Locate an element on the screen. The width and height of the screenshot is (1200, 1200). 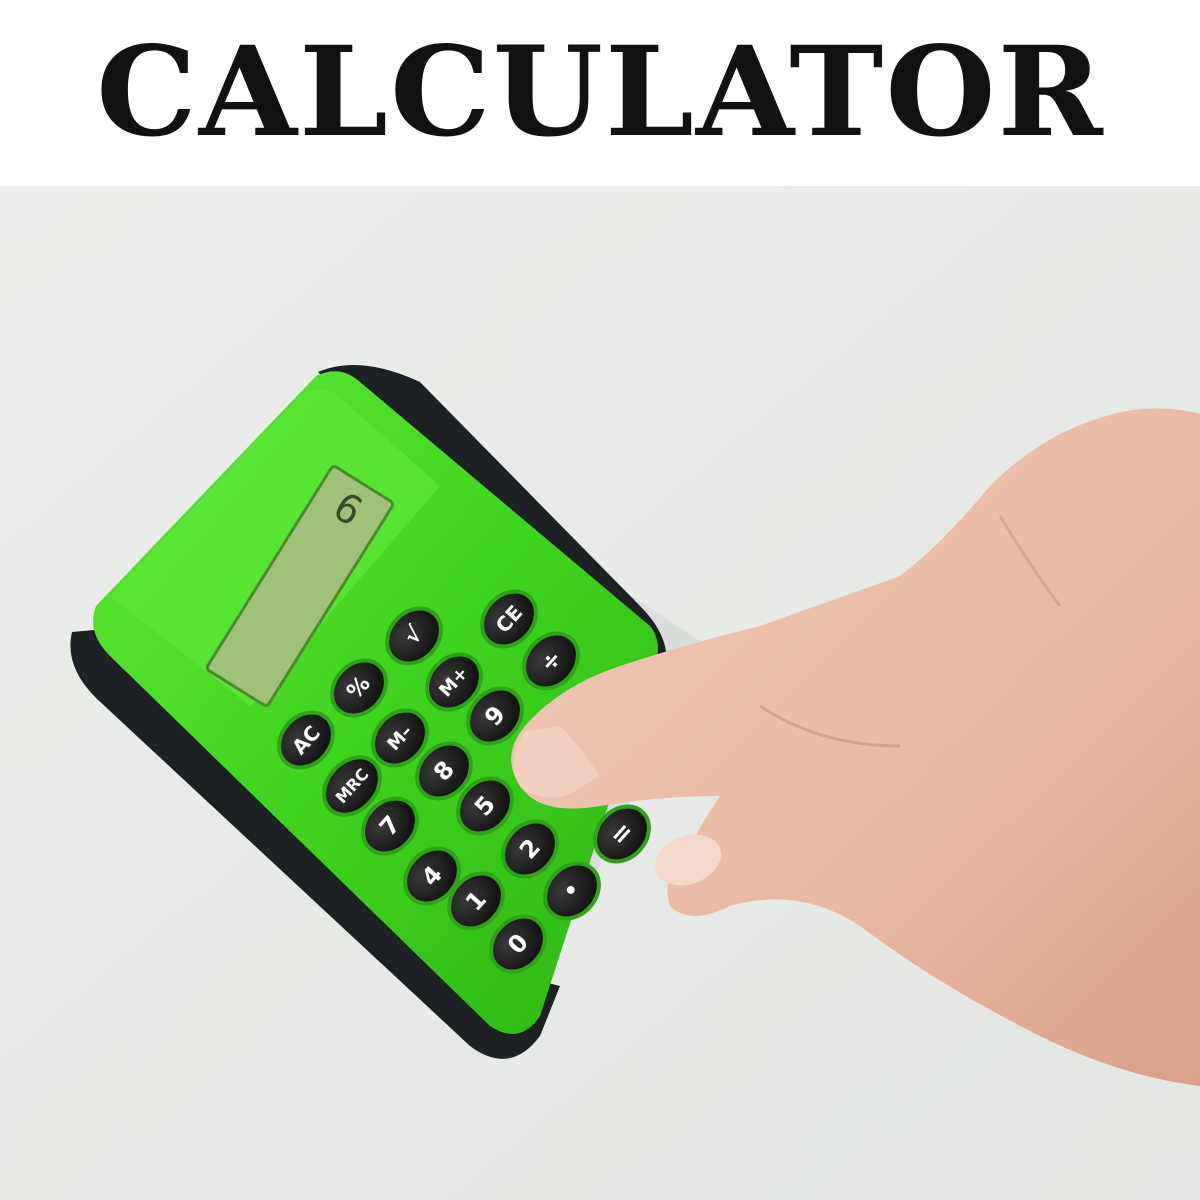
page-title: CALCULATOR is located at coordinates (600, 92).